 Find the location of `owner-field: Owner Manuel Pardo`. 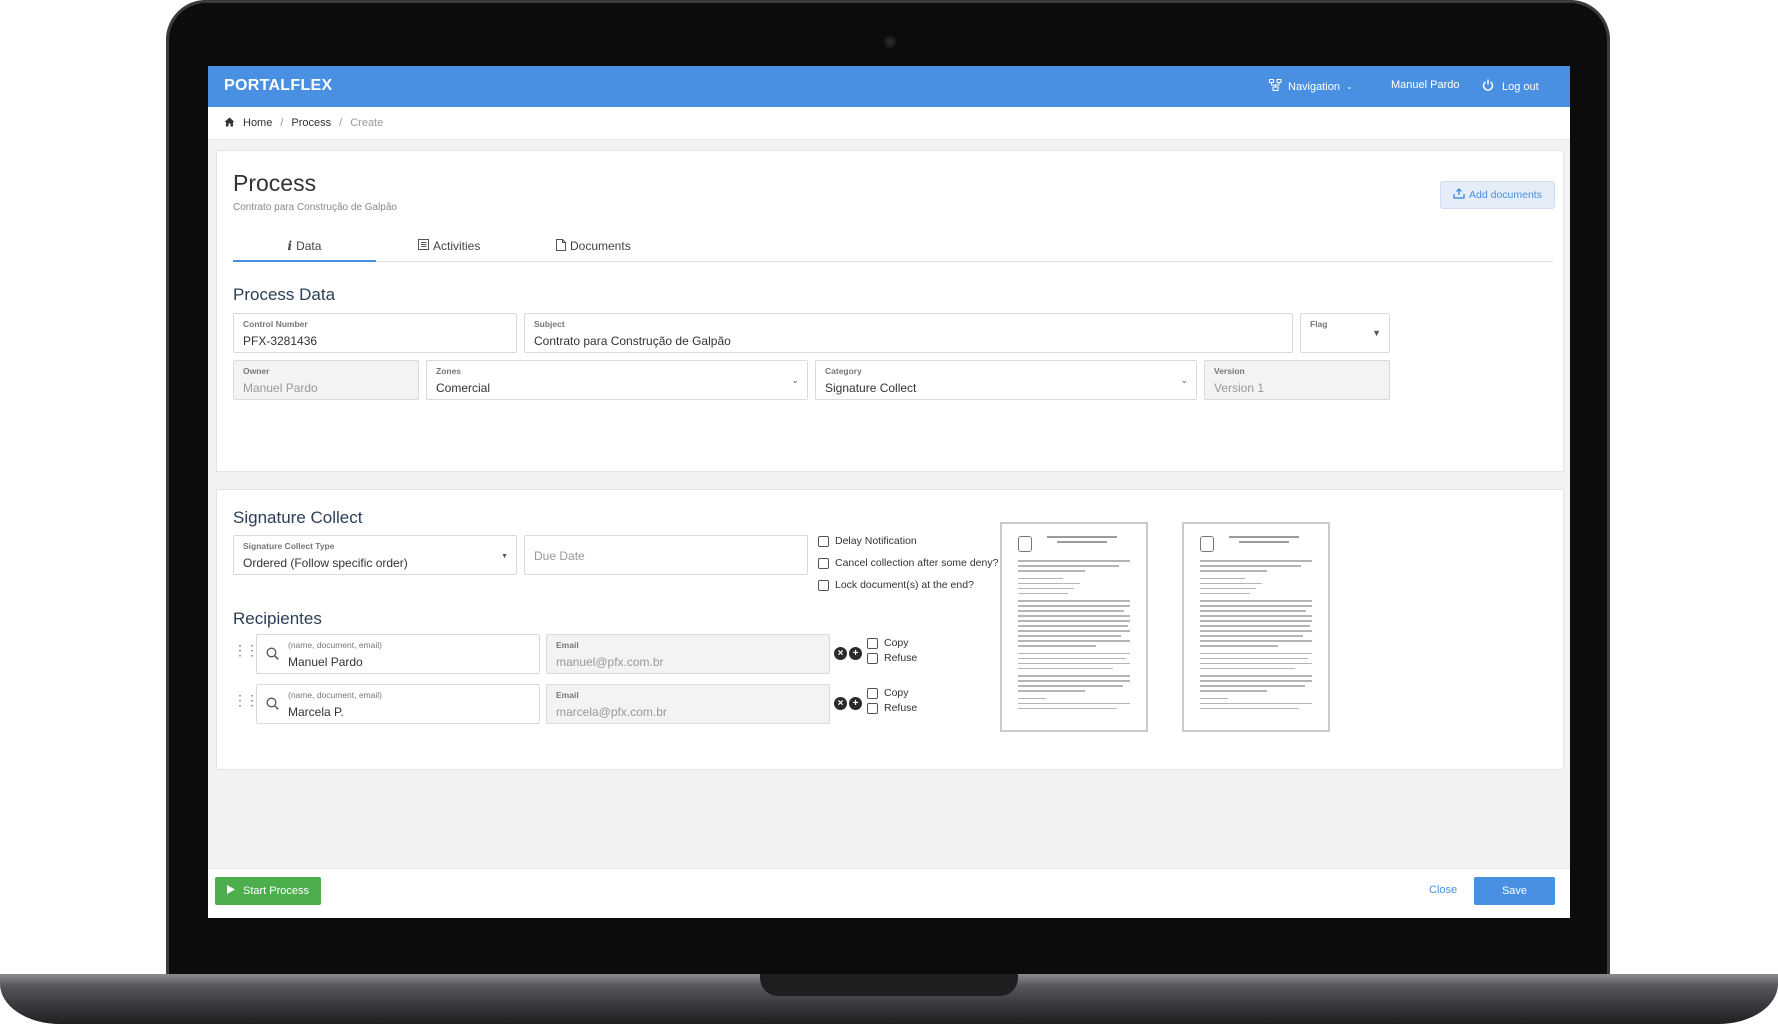

owner-field: Owner Manuel Pardo is located at coordinates (326, 380).